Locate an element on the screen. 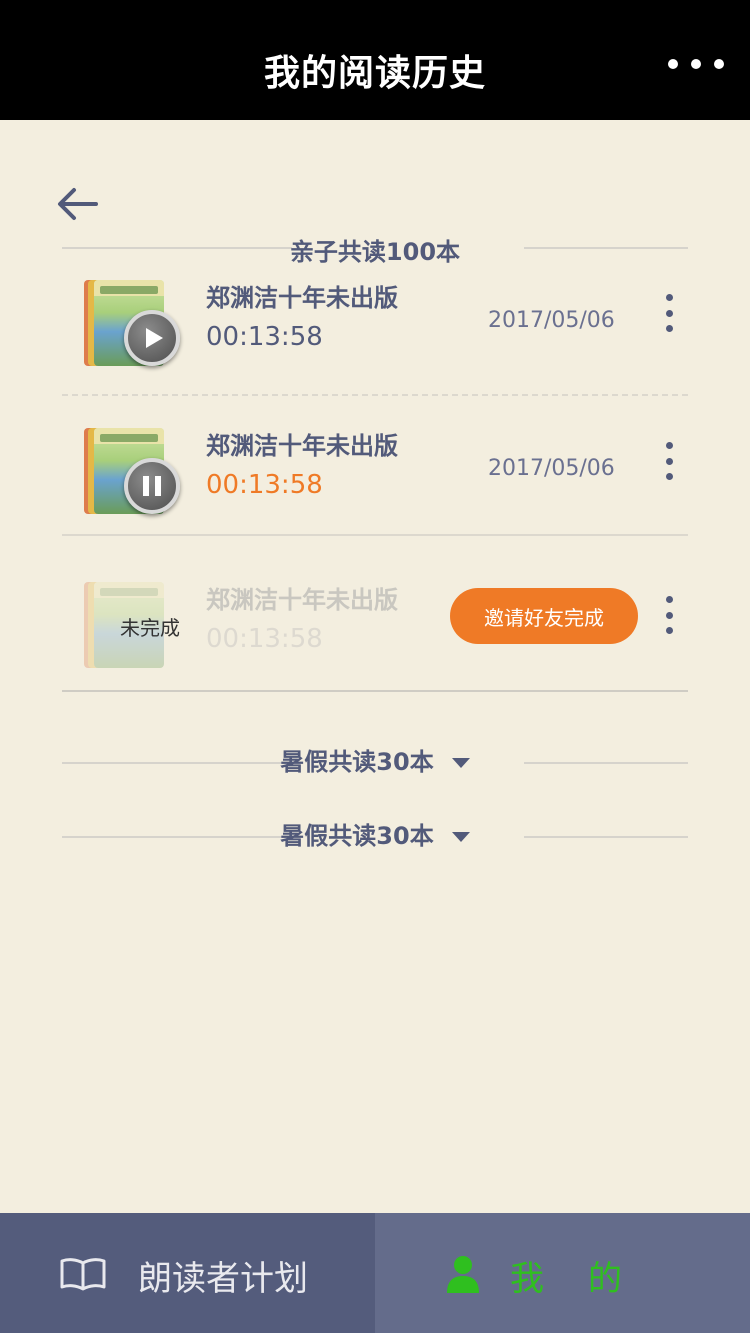 This screenshot has height=1333, width=750. pause-icon is located at coordinates (152, 486).